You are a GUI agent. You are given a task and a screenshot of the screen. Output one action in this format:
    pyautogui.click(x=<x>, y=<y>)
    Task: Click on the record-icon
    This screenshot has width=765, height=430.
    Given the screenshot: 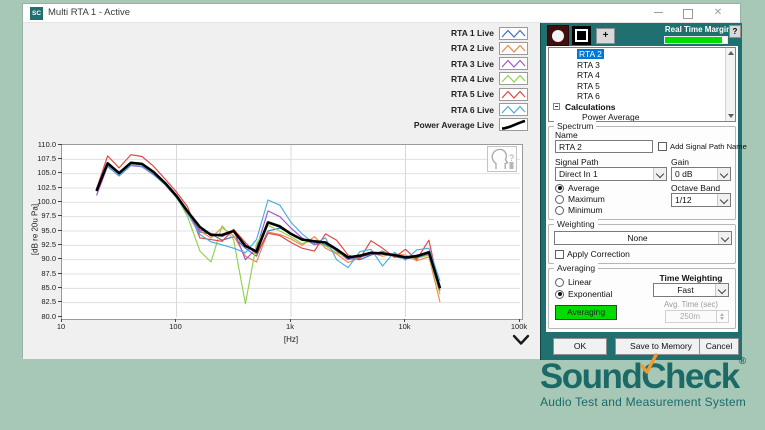 What is the action you would take?
    pyautogui.click(x=558, y=35)
    